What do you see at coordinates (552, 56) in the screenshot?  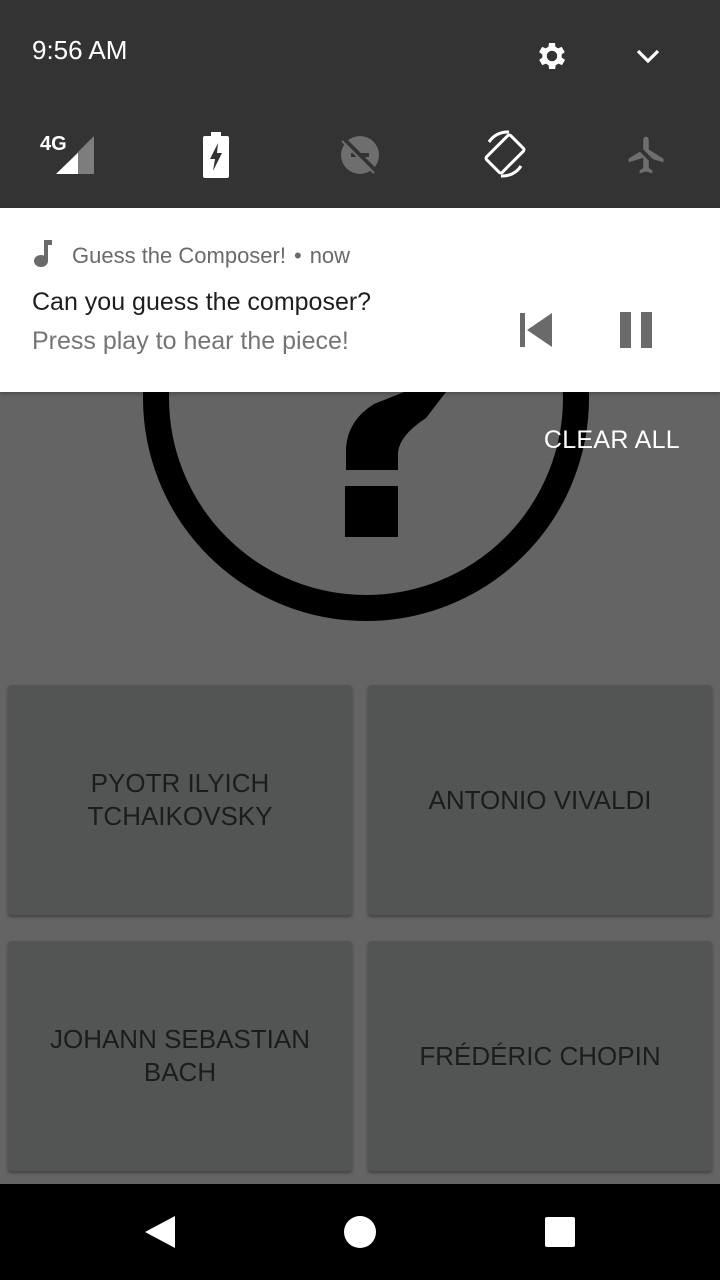 I see `settings-gear-icon` at bounding box center [552, 56].